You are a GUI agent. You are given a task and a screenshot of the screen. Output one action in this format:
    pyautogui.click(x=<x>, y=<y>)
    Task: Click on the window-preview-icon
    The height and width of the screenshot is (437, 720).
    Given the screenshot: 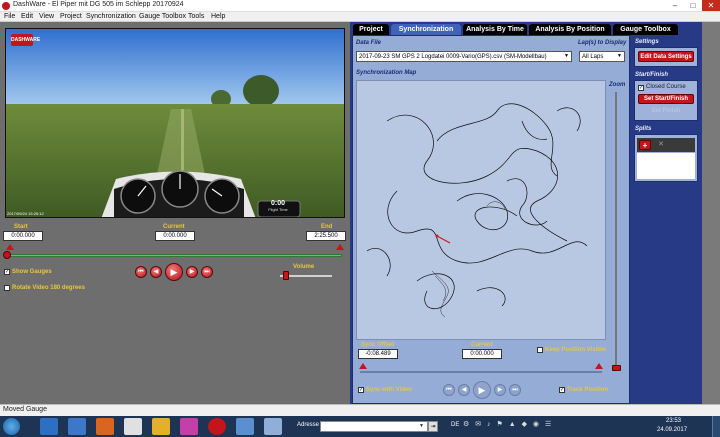 What is the action you would take?
    pyautogui.click(x=273, y=426)
    